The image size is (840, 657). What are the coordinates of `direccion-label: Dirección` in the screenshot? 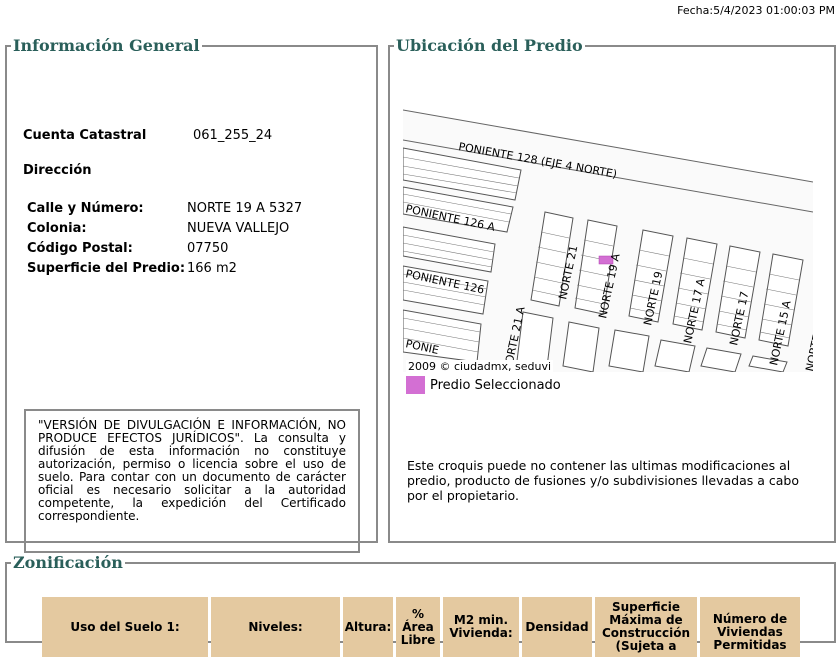 It's located at (57, 170).